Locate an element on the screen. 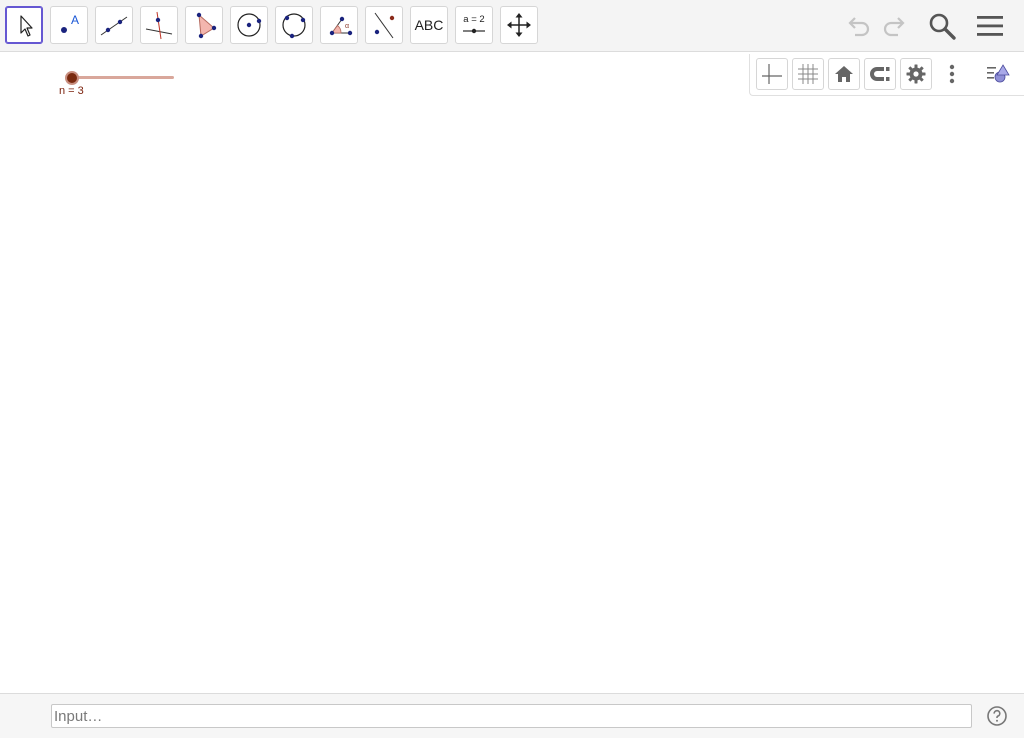  perpendicular-line-icon is located at coordinates (159, 25).